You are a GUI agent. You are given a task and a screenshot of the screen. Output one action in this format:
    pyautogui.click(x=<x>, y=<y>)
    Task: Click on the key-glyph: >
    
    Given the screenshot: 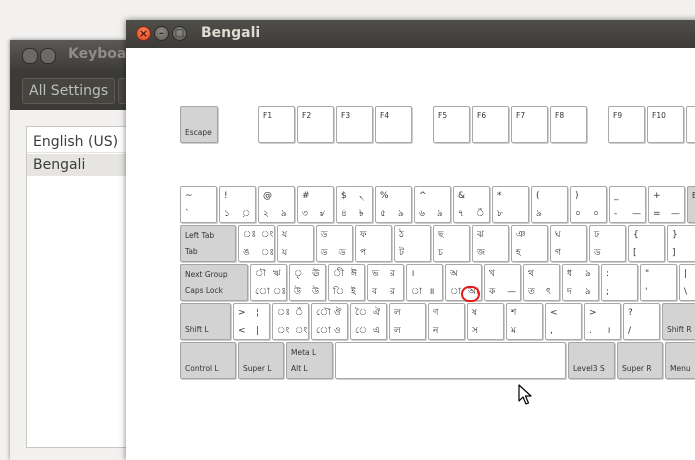 What is the action you would take?
    pyautogui.click(x=242, y=313)
    